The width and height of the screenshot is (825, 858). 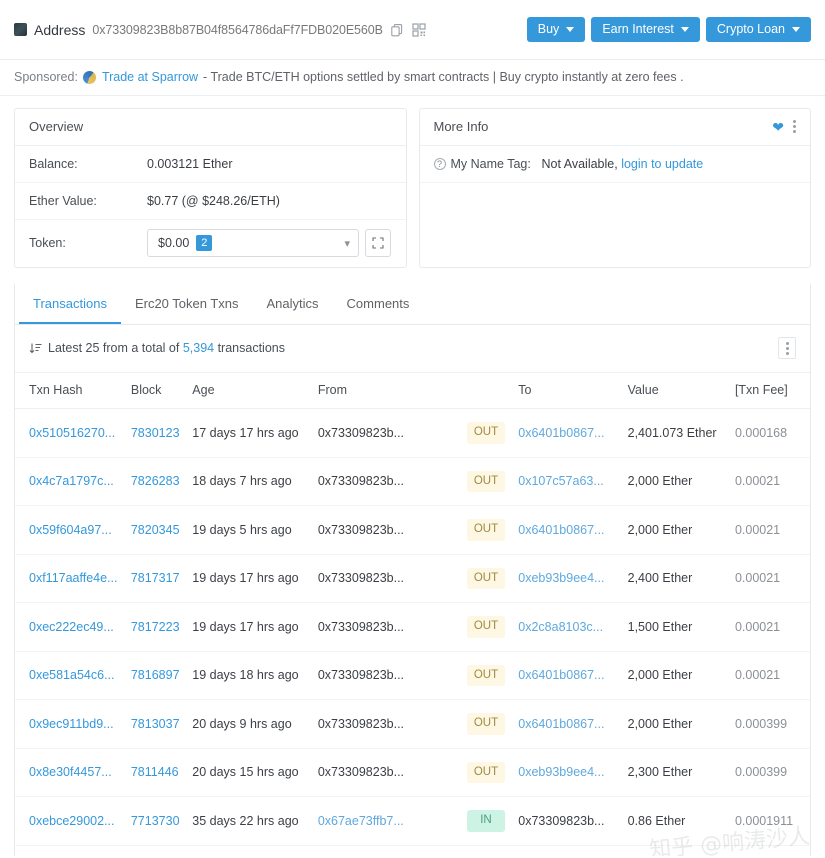 What do you see at coordinates (155, 530) in the screenshot?
I see `block-link: 7820345` at bounding box center [155, 530].